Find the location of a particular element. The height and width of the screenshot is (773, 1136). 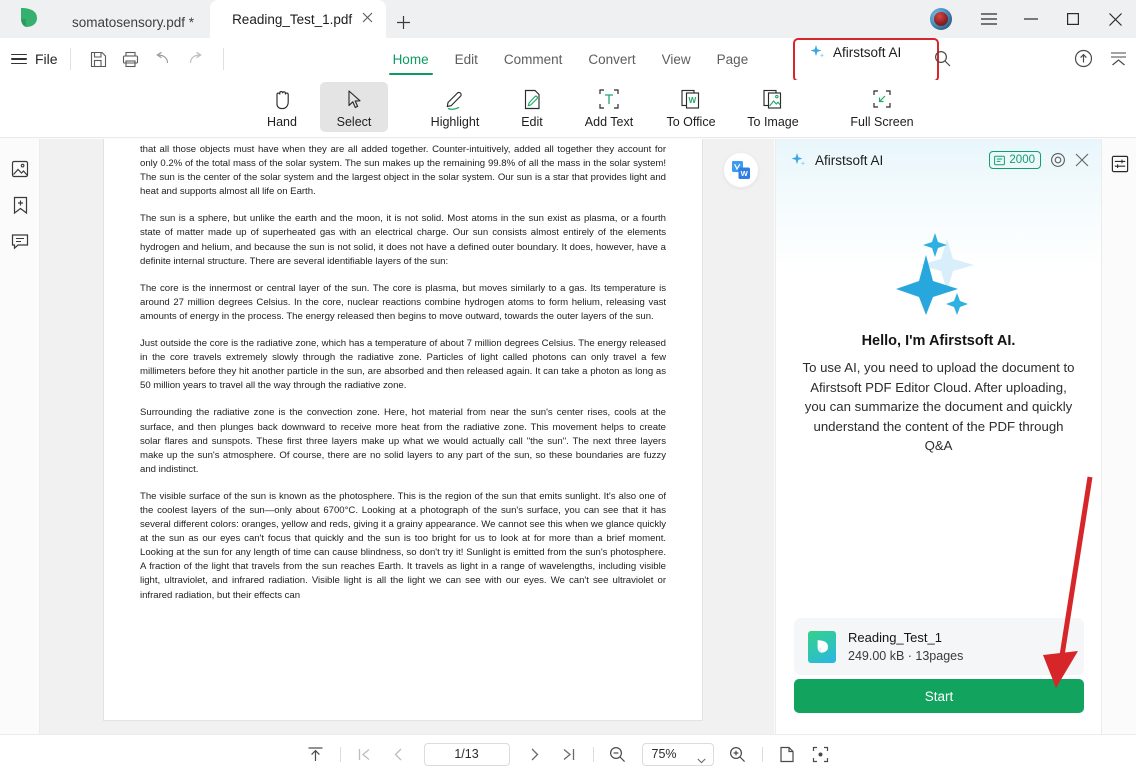

tool-full-screen: Full Screen is located at coordinates (882, 107).